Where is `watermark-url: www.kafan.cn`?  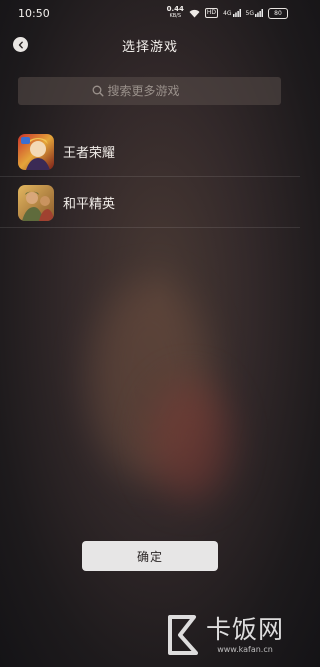
watermark-url: www.kafan.cn is located at coordinates (245, 649).